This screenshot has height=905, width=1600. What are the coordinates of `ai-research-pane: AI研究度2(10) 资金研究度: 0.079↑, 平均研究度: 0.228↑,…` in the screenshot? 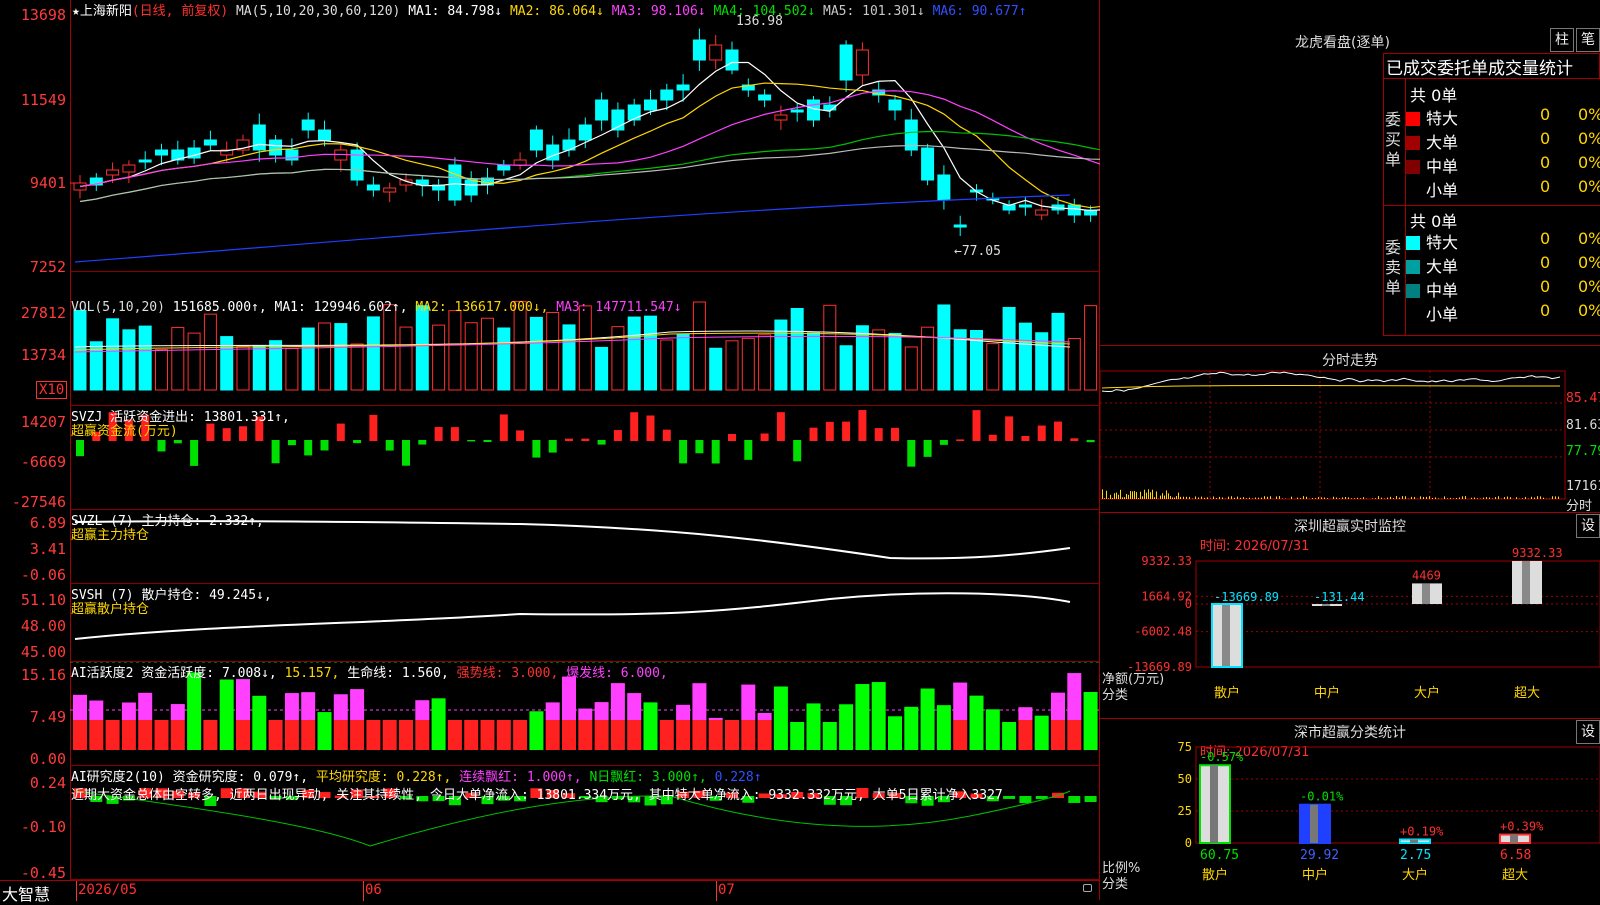 It's located at (585, 823).